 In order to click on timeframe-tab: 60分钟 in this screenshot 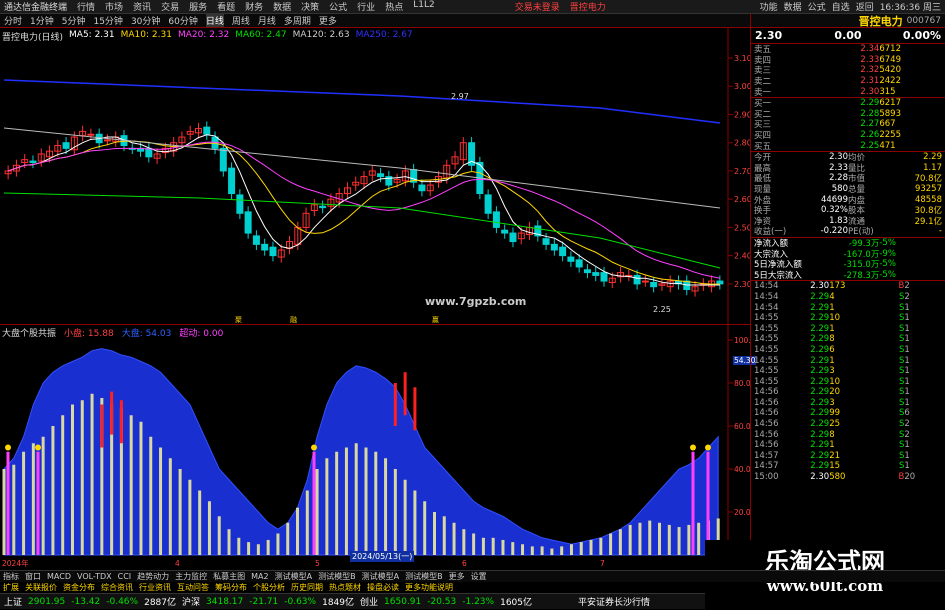, I will do `click(182, 20)`.